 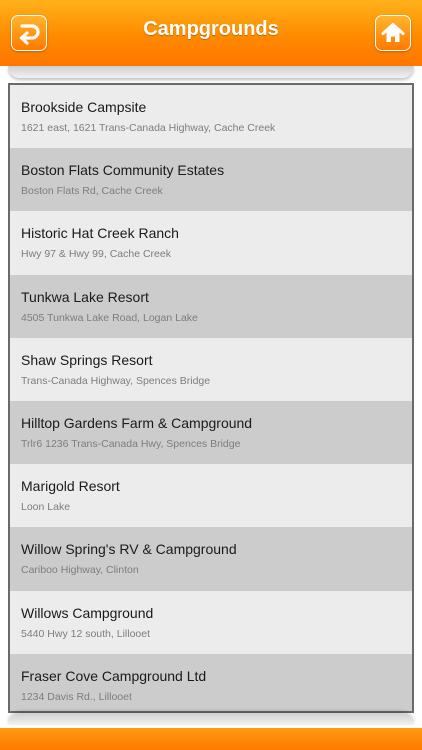 What do you see at coordinates (211, 496) in the screenshot?
I see `list-item: Marigold Resort Loon Lake` at bounding box center [211, 496].